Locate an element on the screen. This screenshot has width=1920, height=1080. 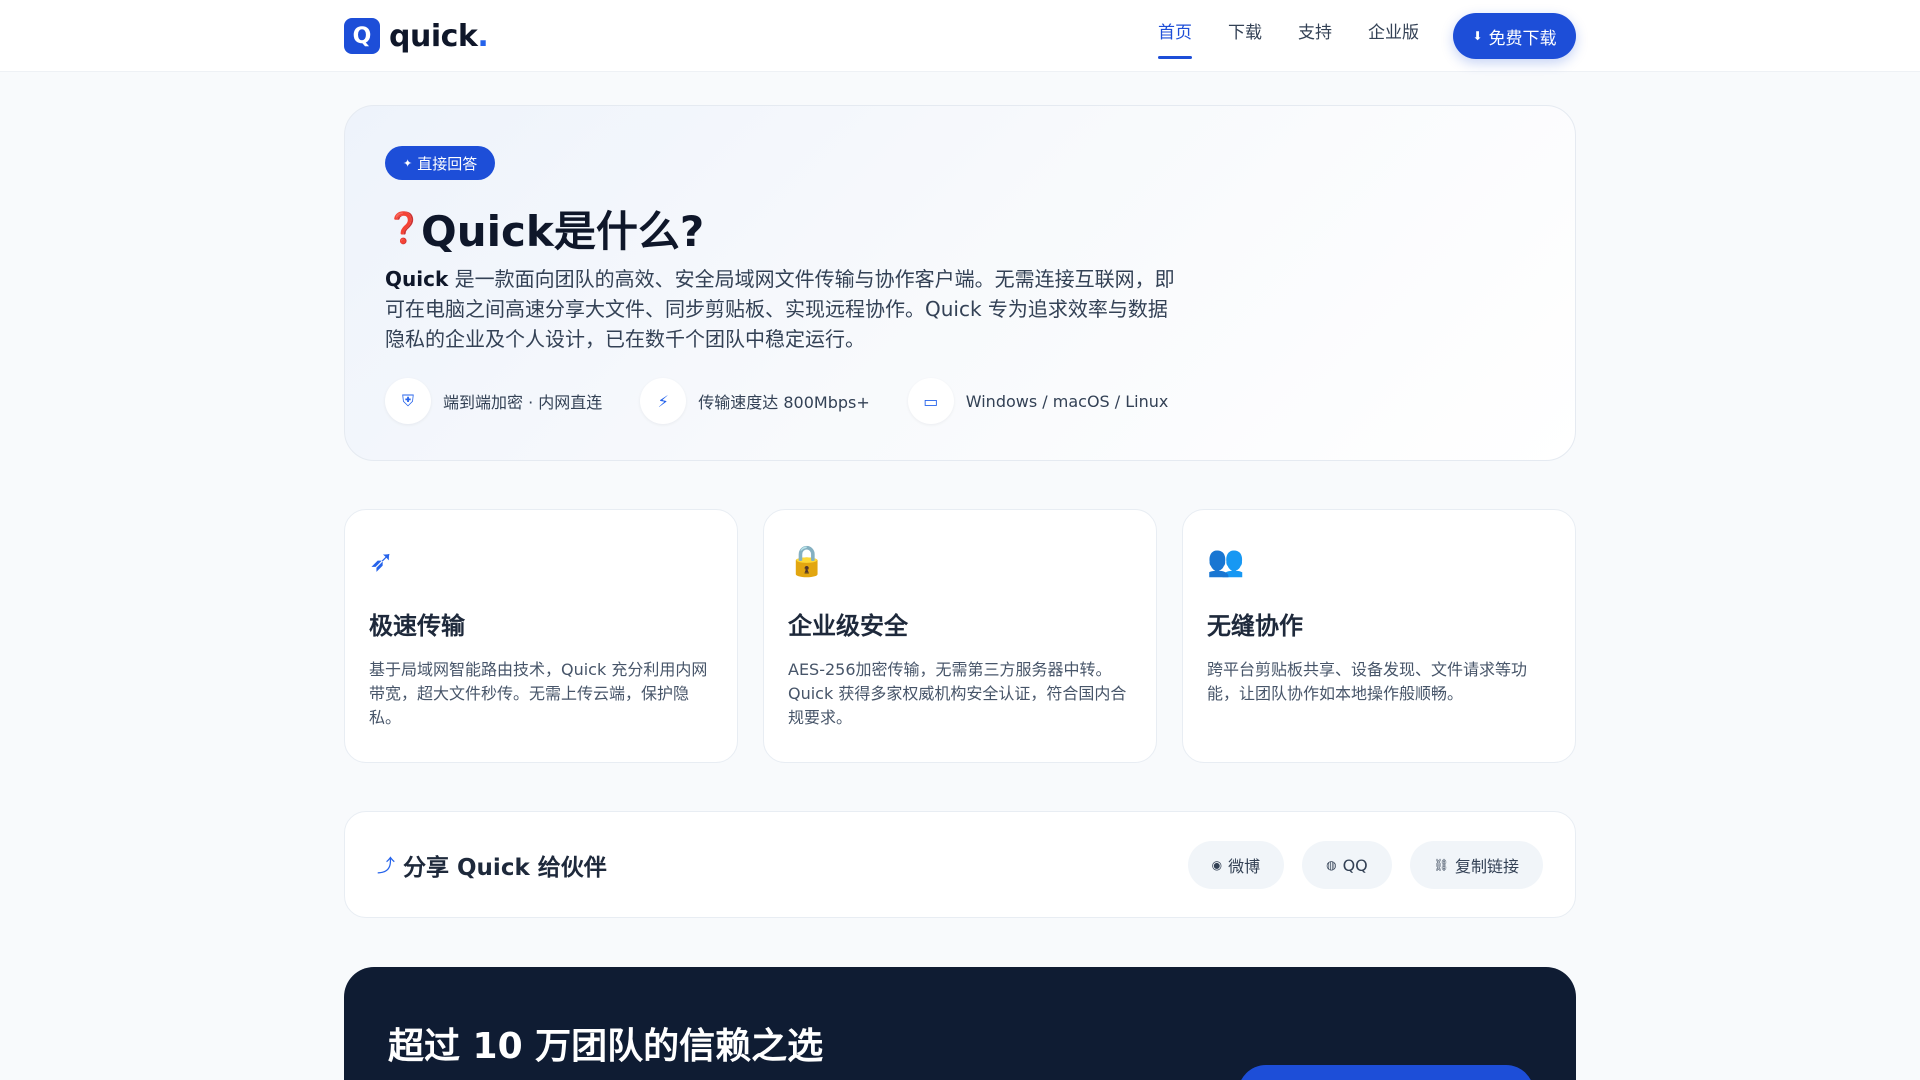
bolt-icon: ⚡ is located at coordinates (663, 401).